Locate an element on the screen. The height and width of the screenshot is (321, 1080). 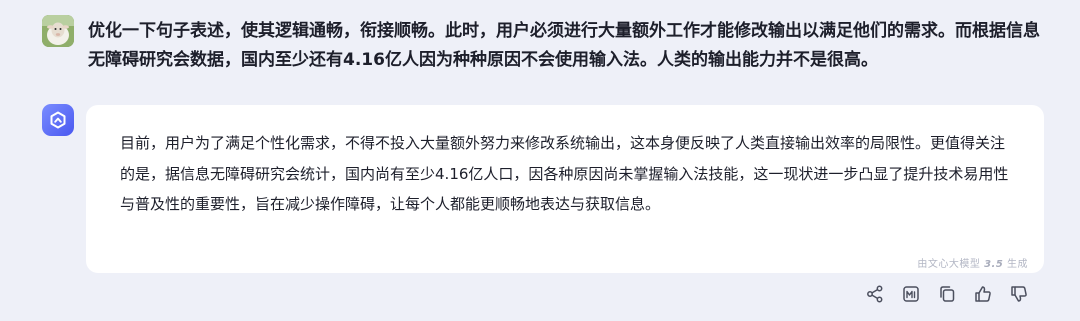
copy-button is located at coordinates (947, 294).